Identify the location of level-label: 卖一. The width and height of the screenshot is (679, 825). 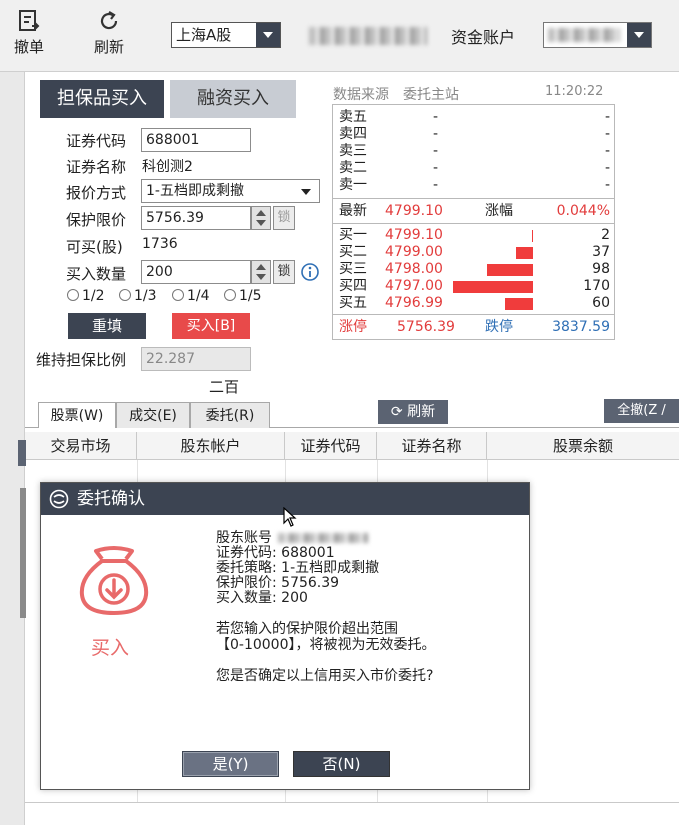
(353, 185).